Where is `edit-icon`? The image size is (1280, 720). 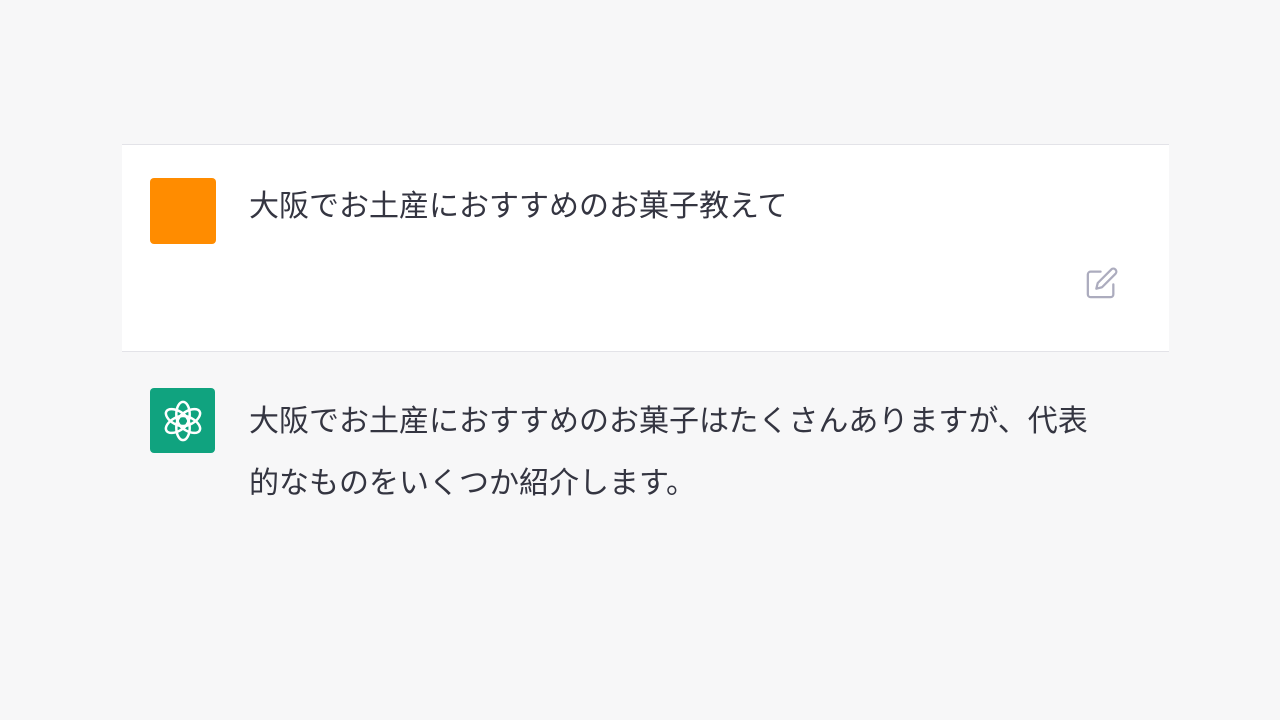
edit-icon is located at coordinates (1102, 283).